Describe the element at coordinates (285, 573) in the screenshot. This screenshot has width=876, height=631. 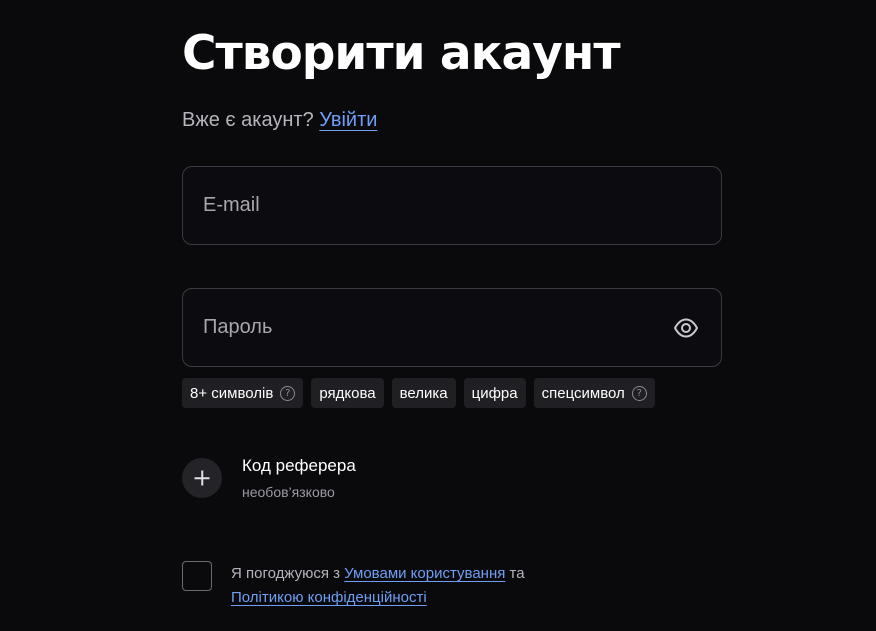
I see `agreement-prefix: Я погоджуюся з` at that location.